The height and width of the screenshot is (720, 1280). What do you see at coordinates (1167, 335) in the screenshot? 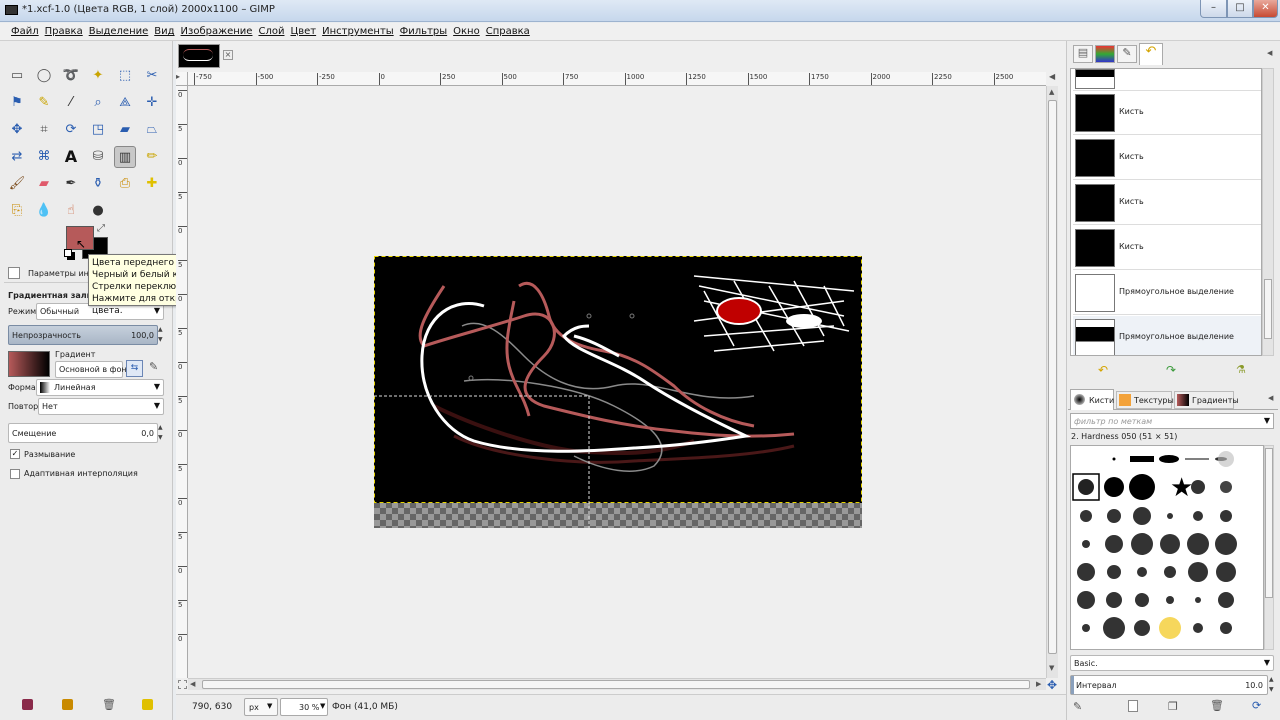
I see `history-item-selected: Прямоугольное выделение` at bounding box center [1167, 335].